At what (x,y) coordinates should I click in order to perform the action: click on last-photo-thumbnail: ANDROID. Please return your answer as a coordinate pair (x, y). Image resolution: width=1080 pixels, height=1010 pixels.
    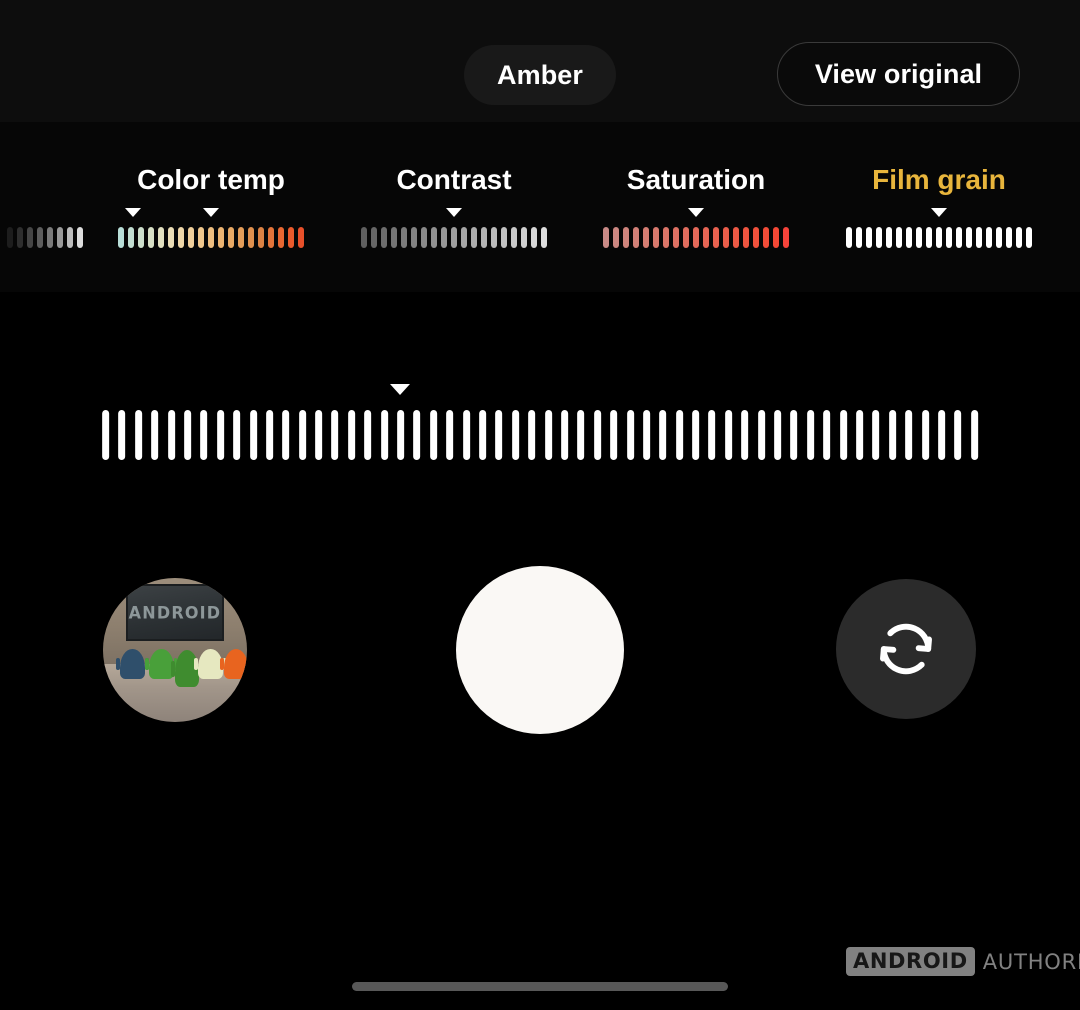
    Looking at the image, I should click on (175, 650).